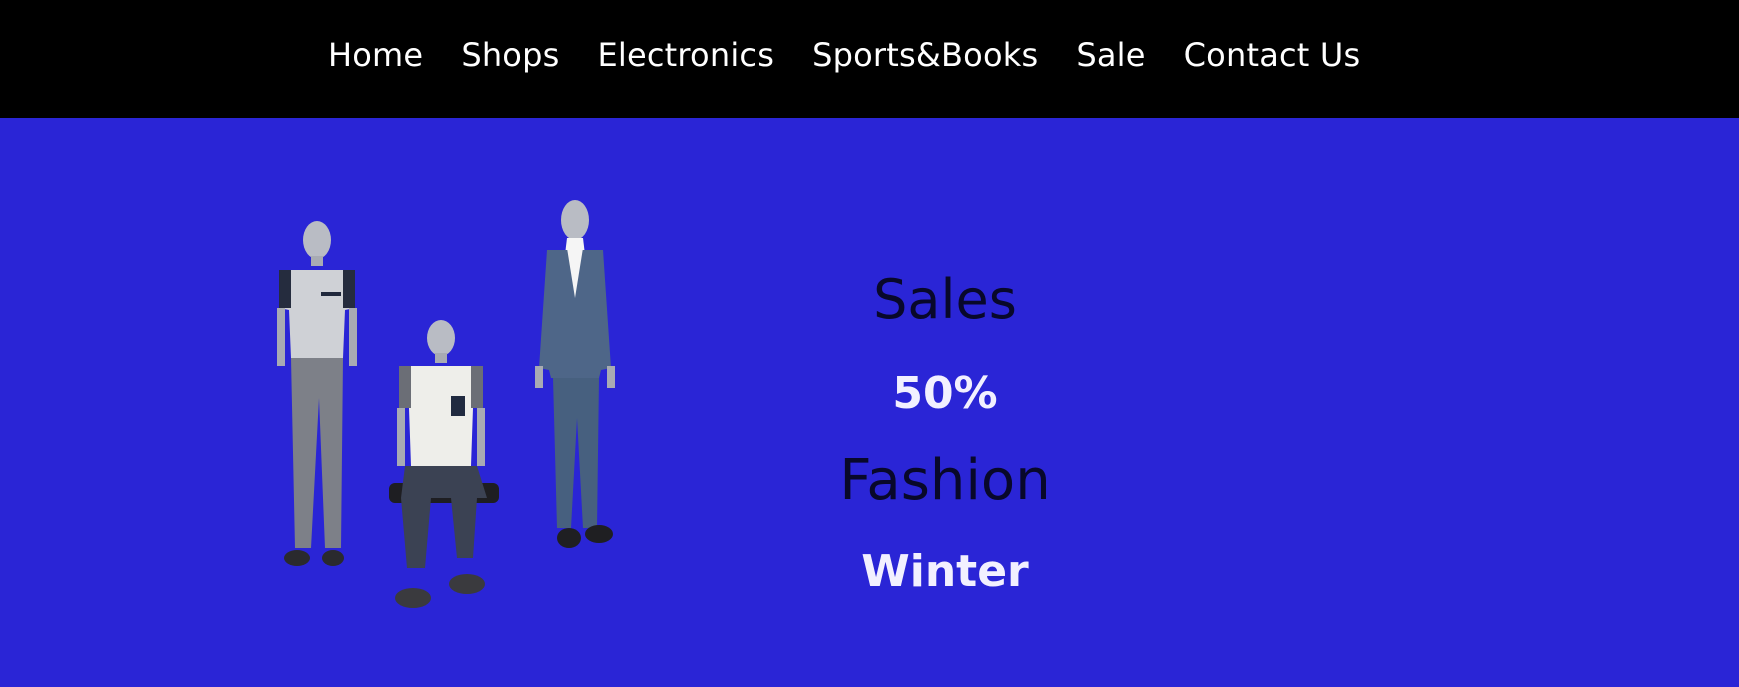 This screenshot has width=1739, height=687. I want to click on nav-item-contact-us: Contact Us, so click(1272, 55).